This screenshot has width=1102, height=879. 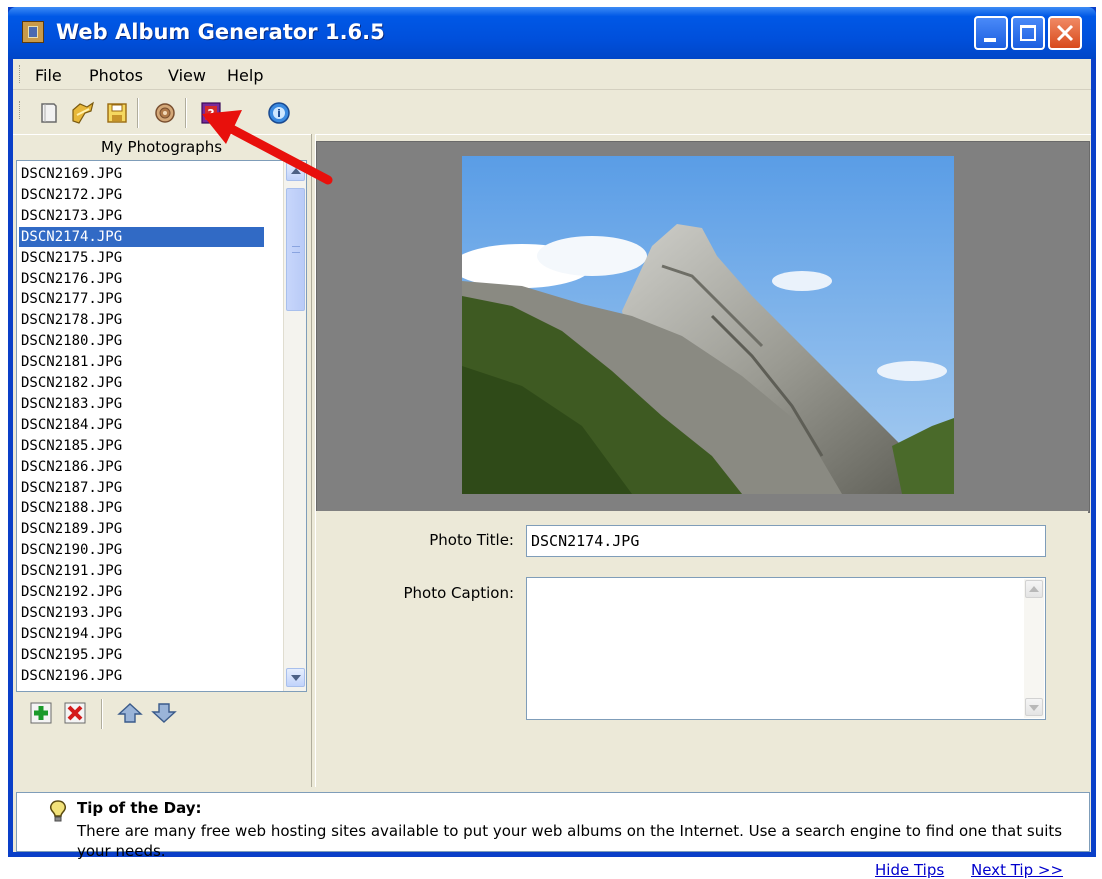 What do you see at coordinates (267, 147) in the screenshot?
I see `annotation-arrow` at bounding box center [267, 147].